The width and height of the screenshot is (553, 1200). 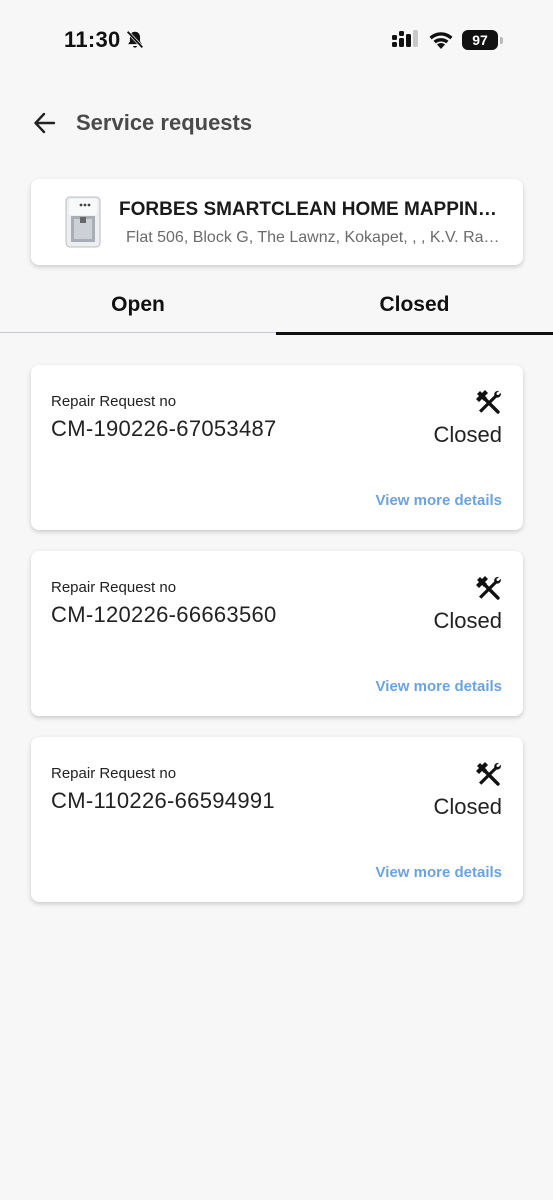 I want to click on status-bar: 11:30 97, so click(x=276, y=40).